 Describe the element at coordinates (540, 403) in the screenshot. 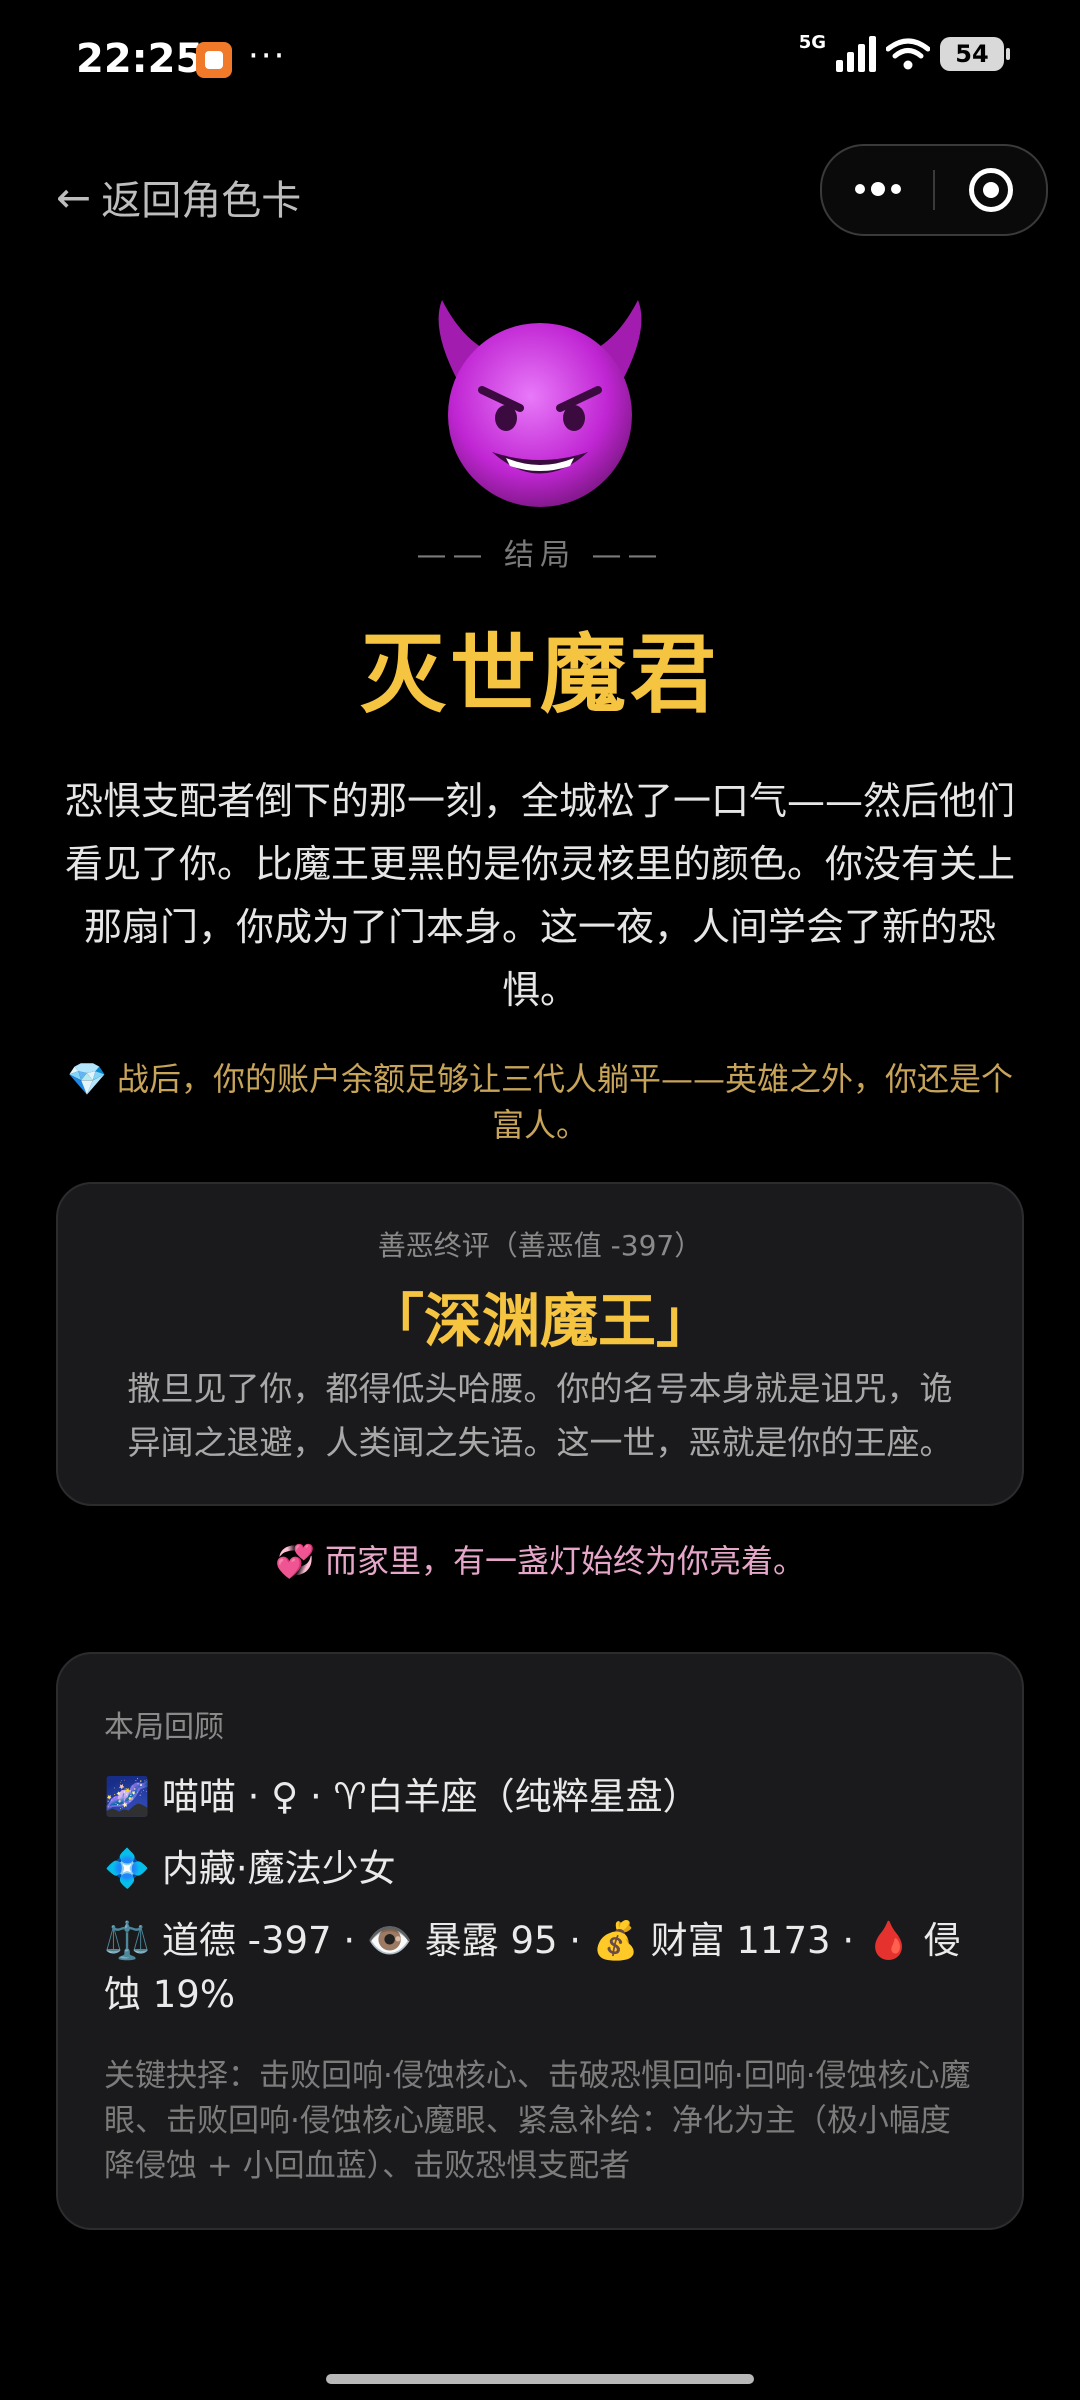

I see `devil-emoji-icon` at that location.